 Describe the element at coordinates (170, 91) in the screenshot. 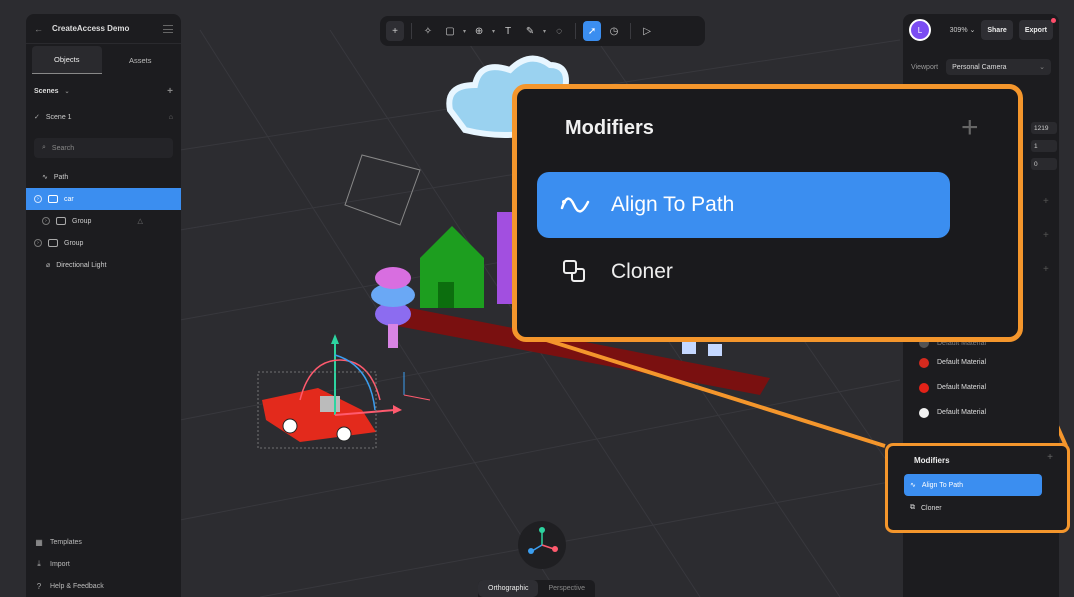

I see `add-scene-icon: +` at that location.